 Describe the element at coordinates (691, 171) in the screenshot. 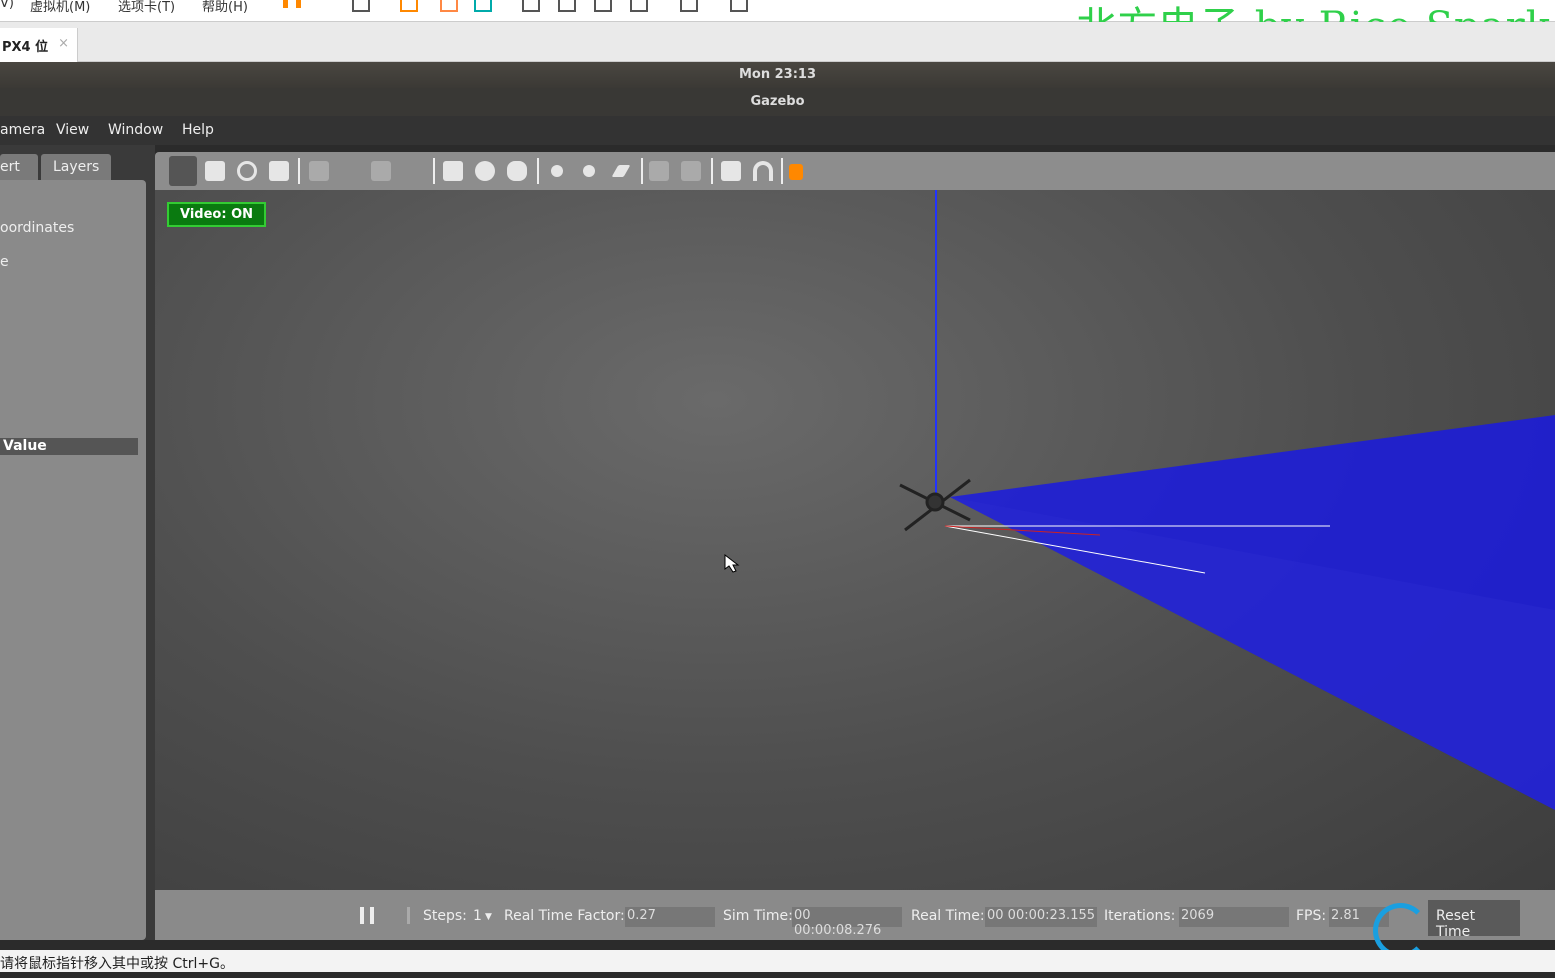

I see `paste-icon` at that location.